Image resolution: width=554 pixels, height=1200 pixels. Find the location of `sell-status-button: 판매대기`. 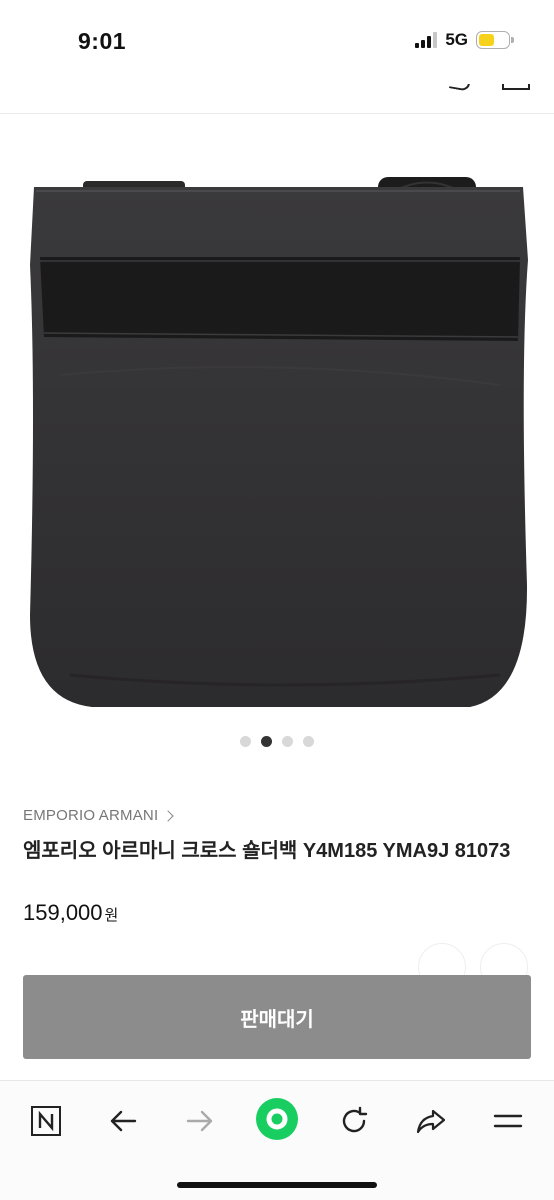

sell-status-button: 판매대기 is located at coordinates (277, 1017).